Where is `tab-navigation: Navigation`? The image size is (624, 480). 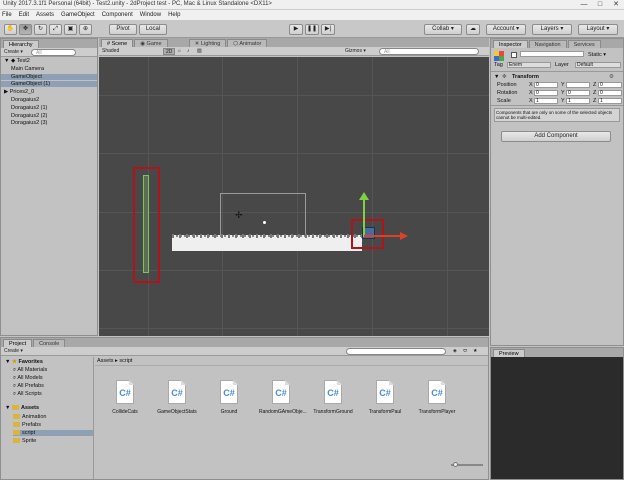 tab-navigation: Navigation is located at coordinates (547, 44).